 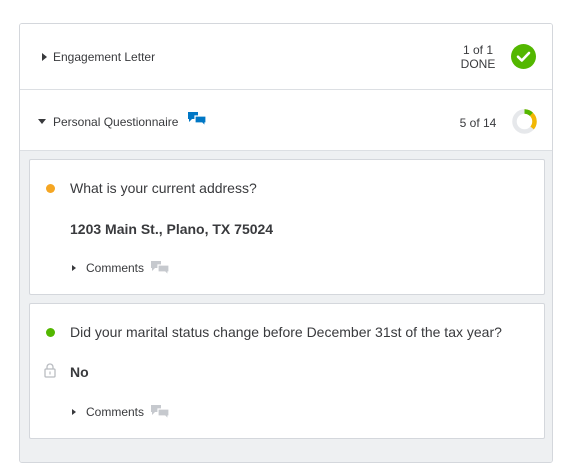 What do you see at coordinates (171, 229) in the screenshot?
I see `answer-text: 1203 Main St., Plano, TX 75024` at bounding box center [171, 229].